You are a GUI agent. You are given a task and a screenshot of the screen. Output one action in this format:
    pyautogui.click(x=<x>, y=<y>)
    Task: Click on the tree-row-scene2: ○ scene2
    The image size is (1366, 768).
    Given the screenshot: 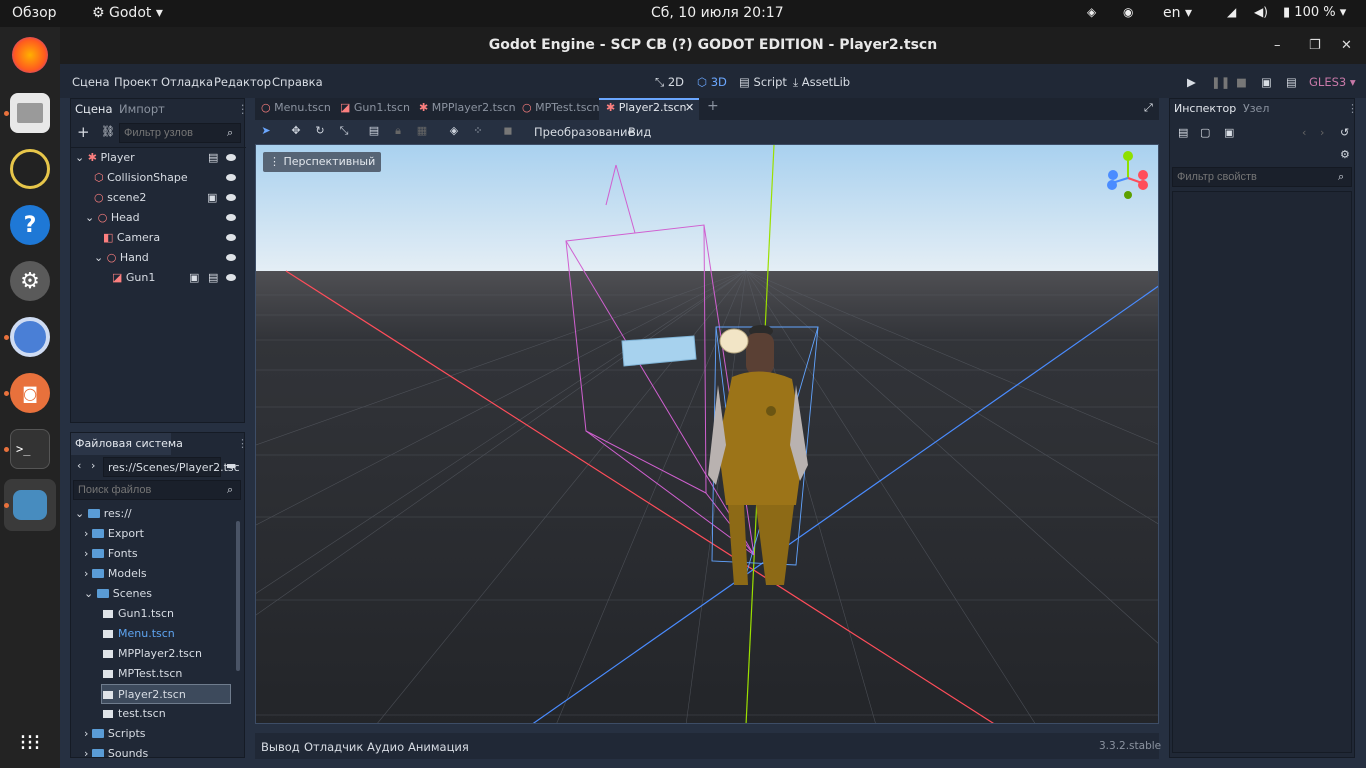 What is the action you would take?
    pyautogui.click(x=120, y=198)
    